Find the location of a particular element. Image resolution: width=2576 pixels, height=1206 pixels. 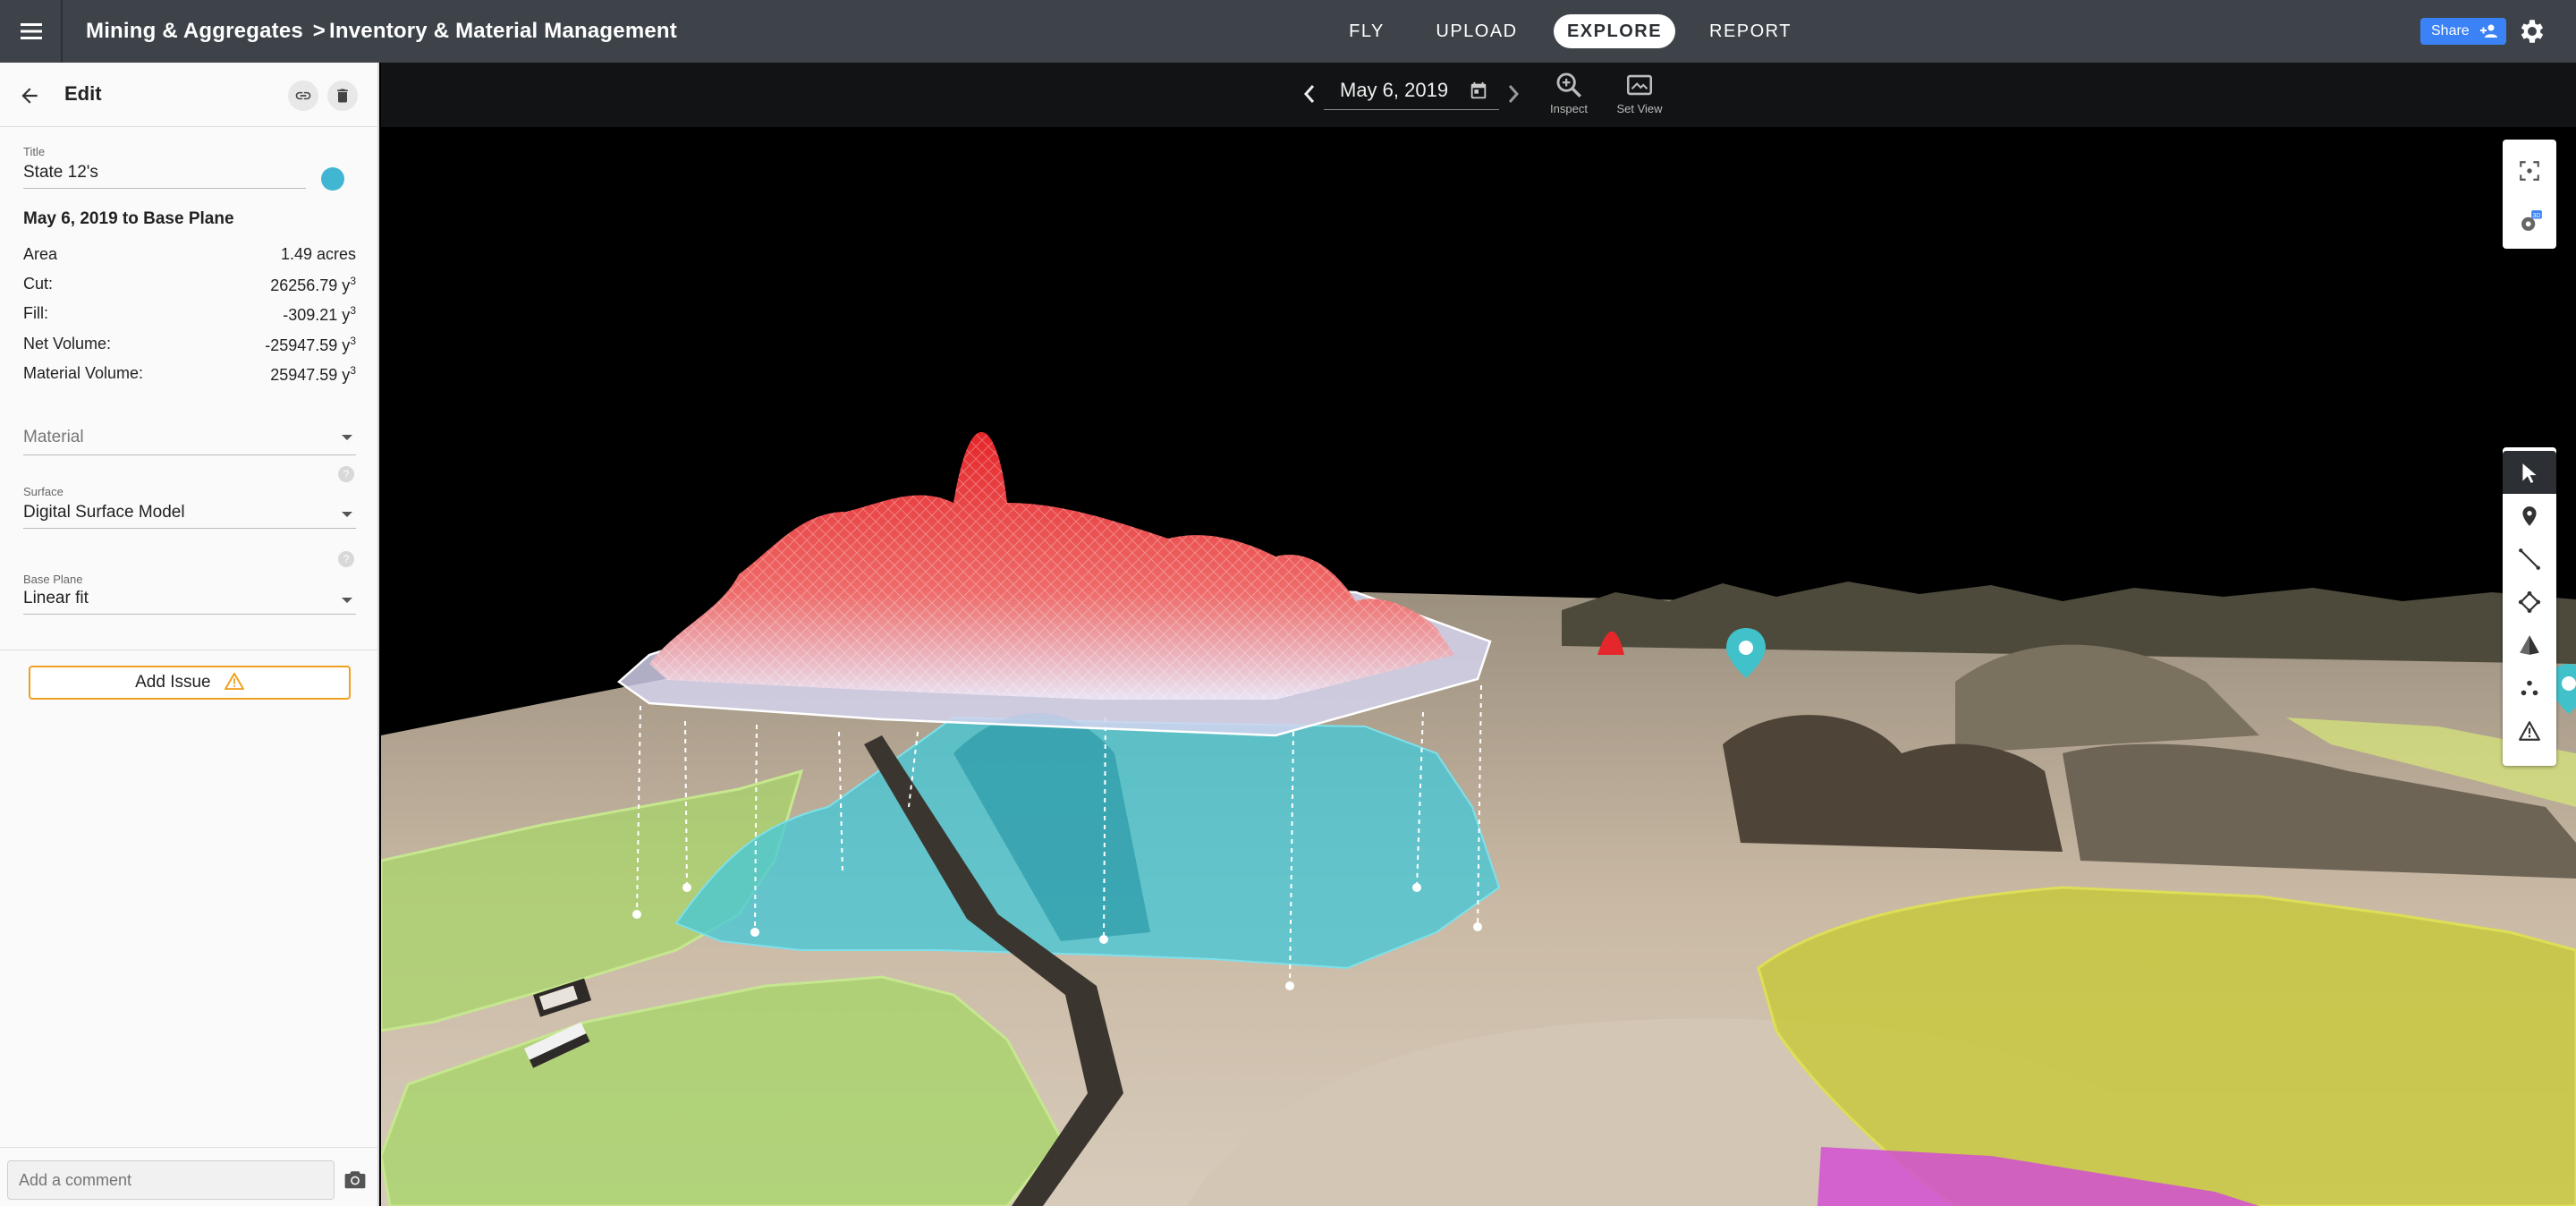

issue-tool-button is located at coordinates (2529, 730).